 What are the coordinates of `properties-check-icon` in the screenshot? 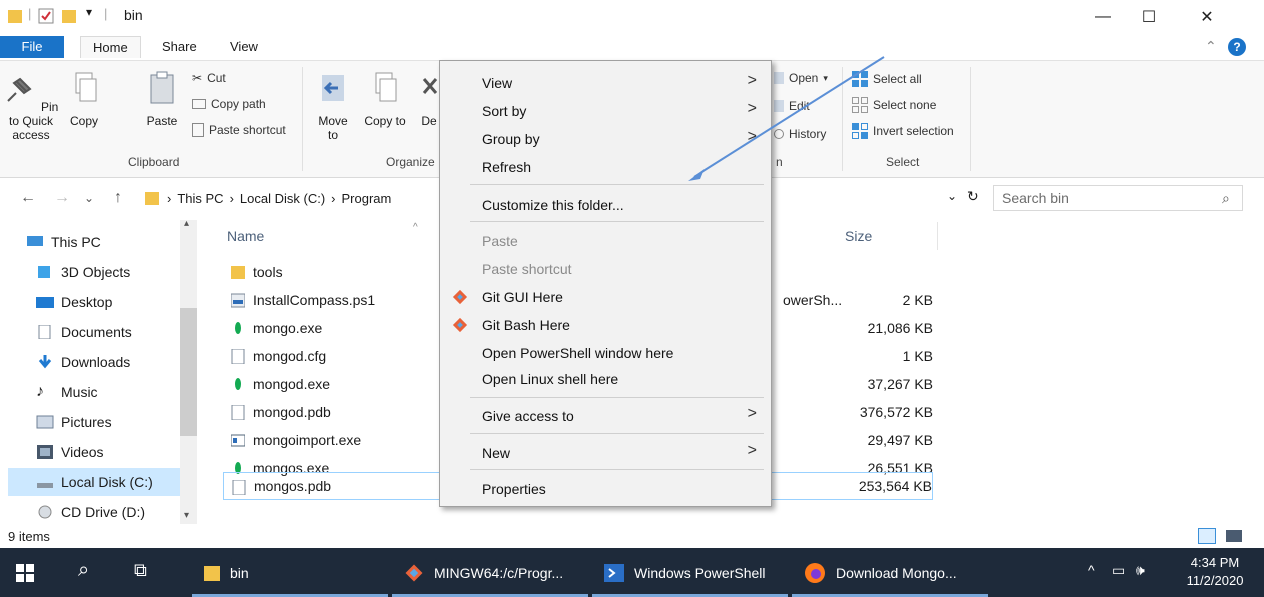 It's located at (46, 16).